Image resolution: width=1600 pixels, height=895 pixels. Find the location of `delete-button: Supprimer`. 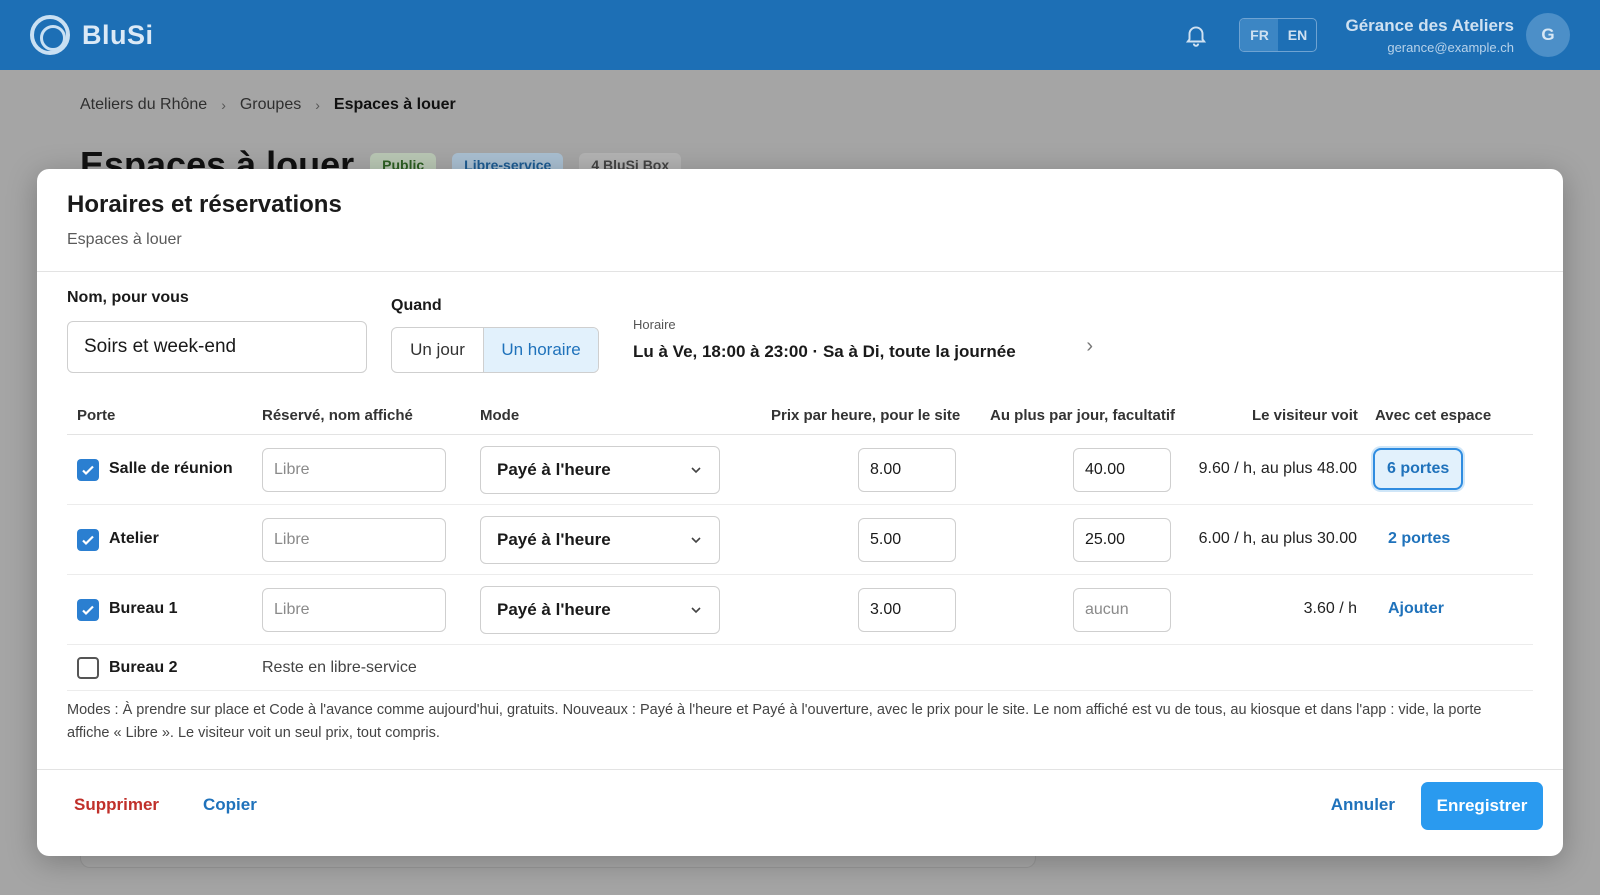

delete-button: Supprimer is located at coordinates (116, 805).